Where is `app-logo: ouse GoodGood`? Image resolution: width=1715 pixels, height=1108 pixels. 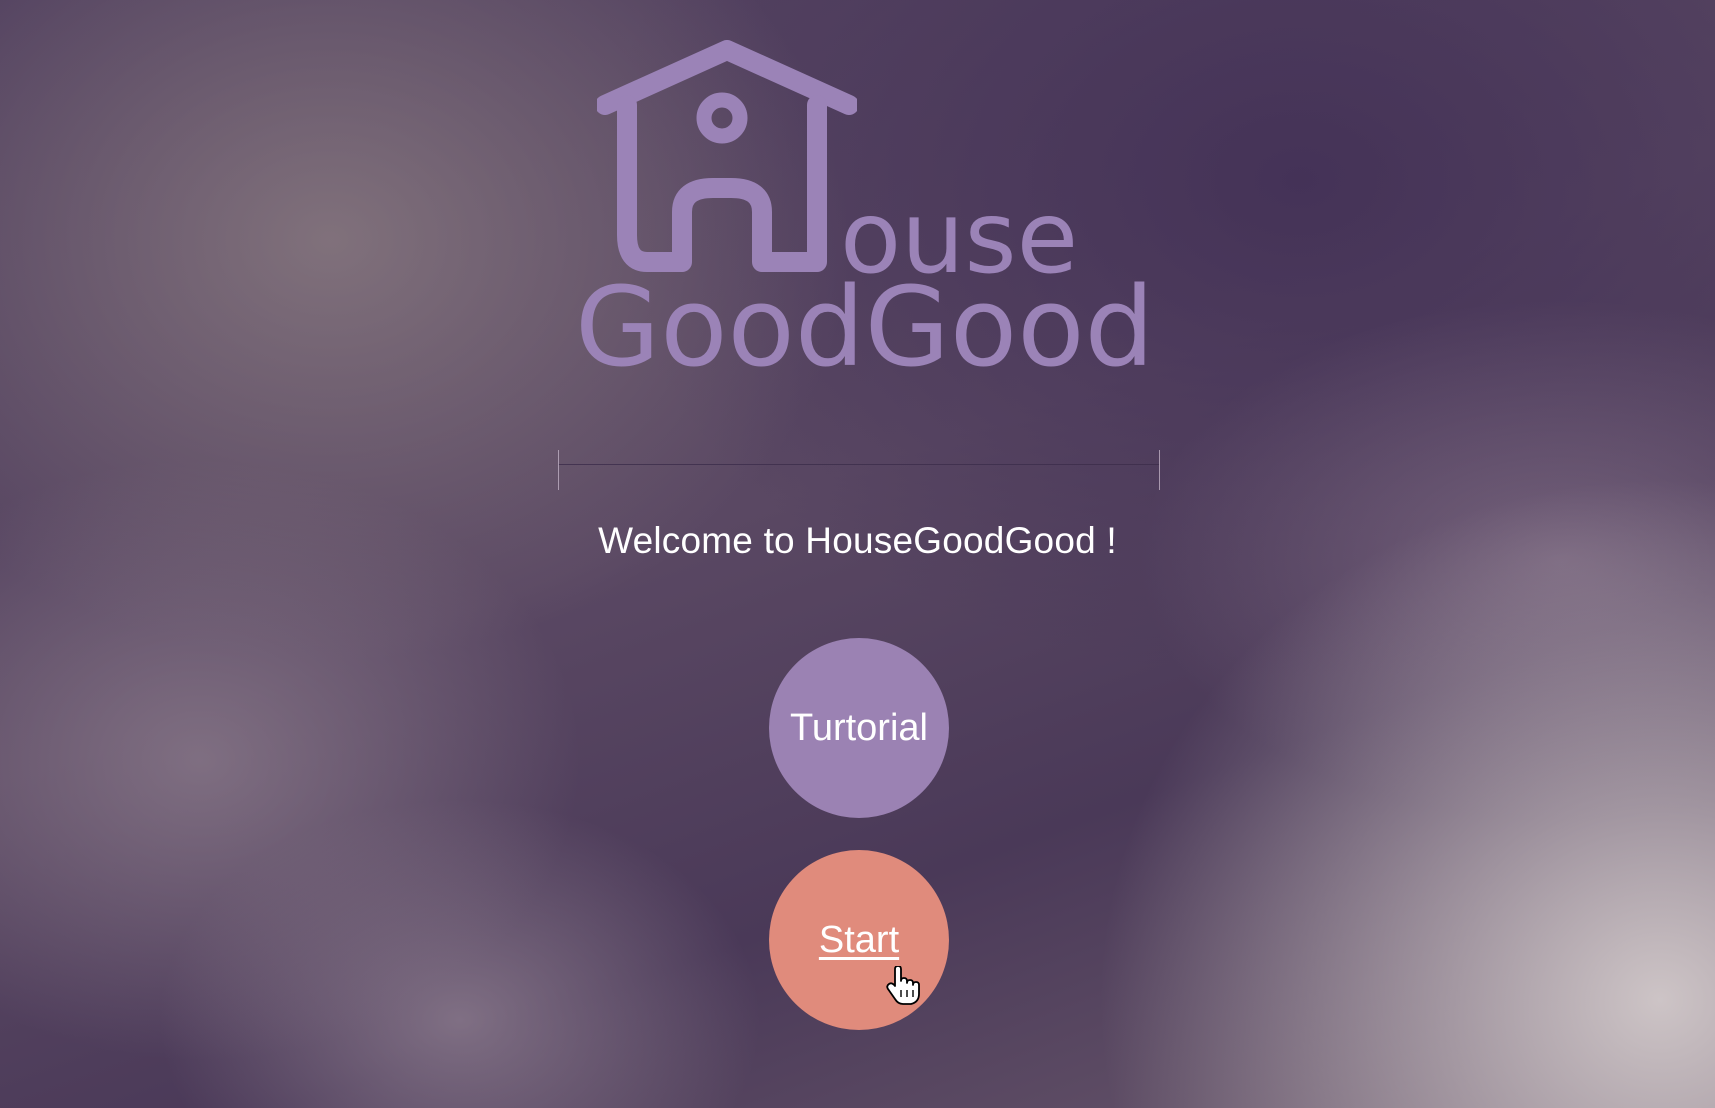 app-logo: ouse GoodGood is located at coordinates (864, 211).